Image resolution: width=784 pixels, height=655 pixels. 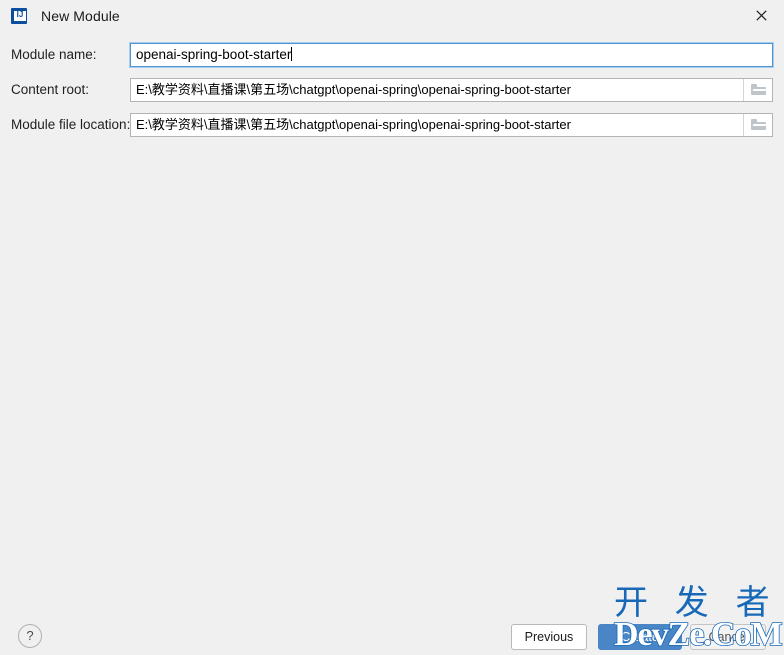 I want to click on intellij-idea-icon: IJ, so click(x=19, y=15).